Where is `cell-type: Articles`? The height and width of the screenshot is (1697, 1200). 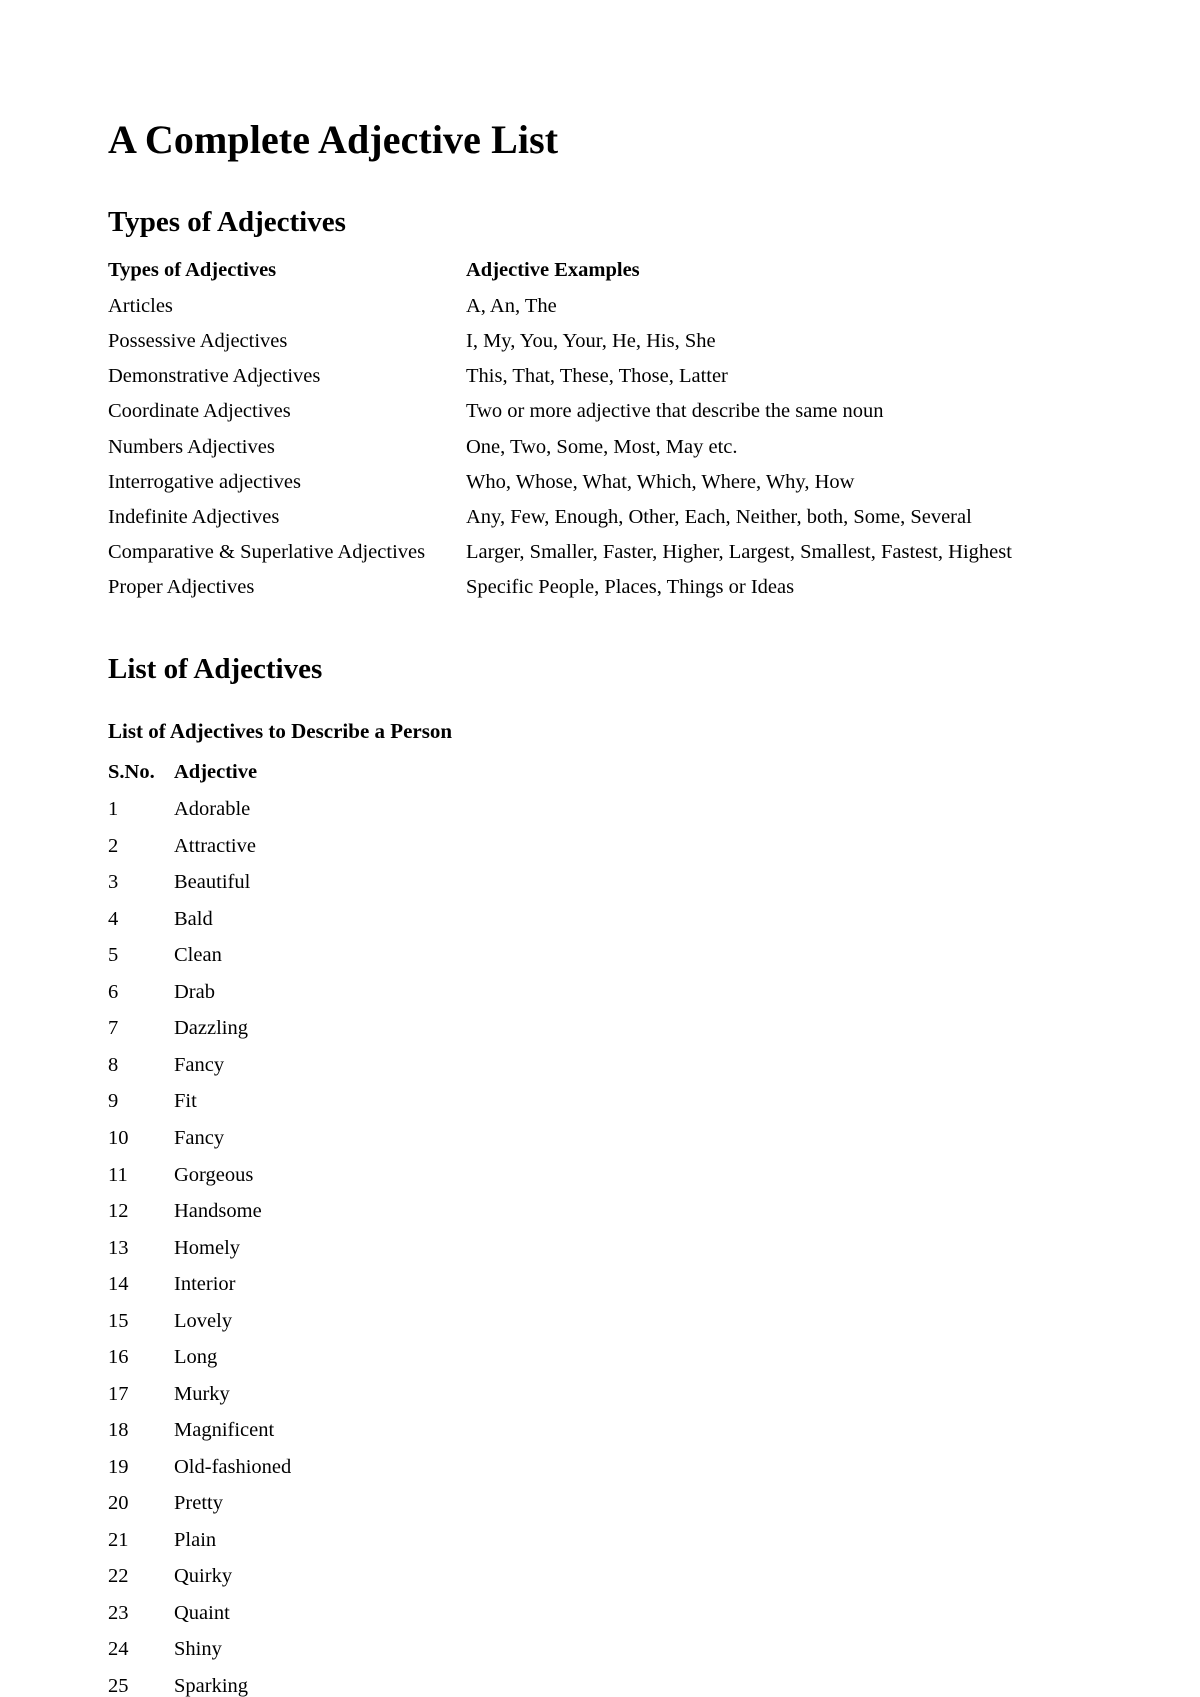 cell-type: Articles is located at coordinates (140, 306).